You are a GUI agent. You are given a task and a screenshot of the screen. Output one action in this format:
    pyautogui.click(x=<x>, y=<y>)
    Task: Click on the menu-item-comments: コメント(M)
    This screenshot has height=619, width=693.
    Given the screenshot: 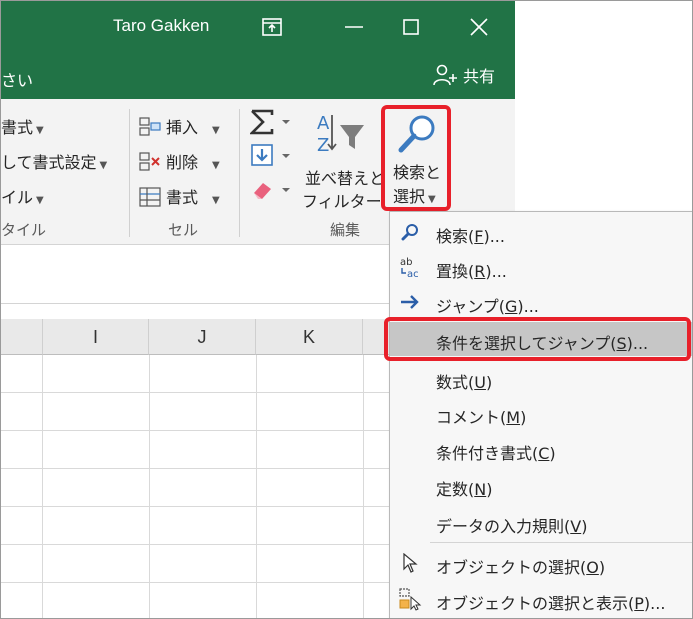 What is the action you would take?
    pyautogui.click(x=541, y=413)
    